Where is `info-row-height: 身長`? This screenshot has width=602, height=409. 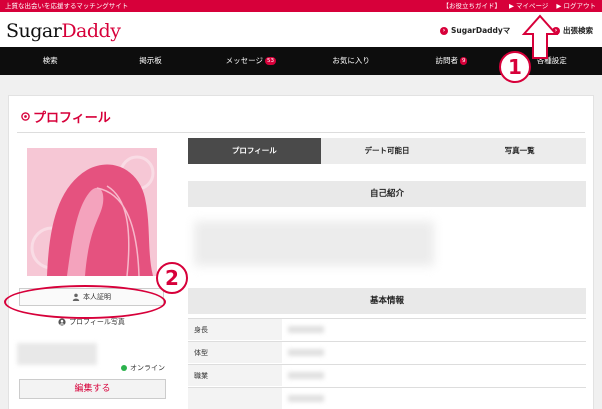
info-row-height: 身長 is located at coordinates (387, 329).